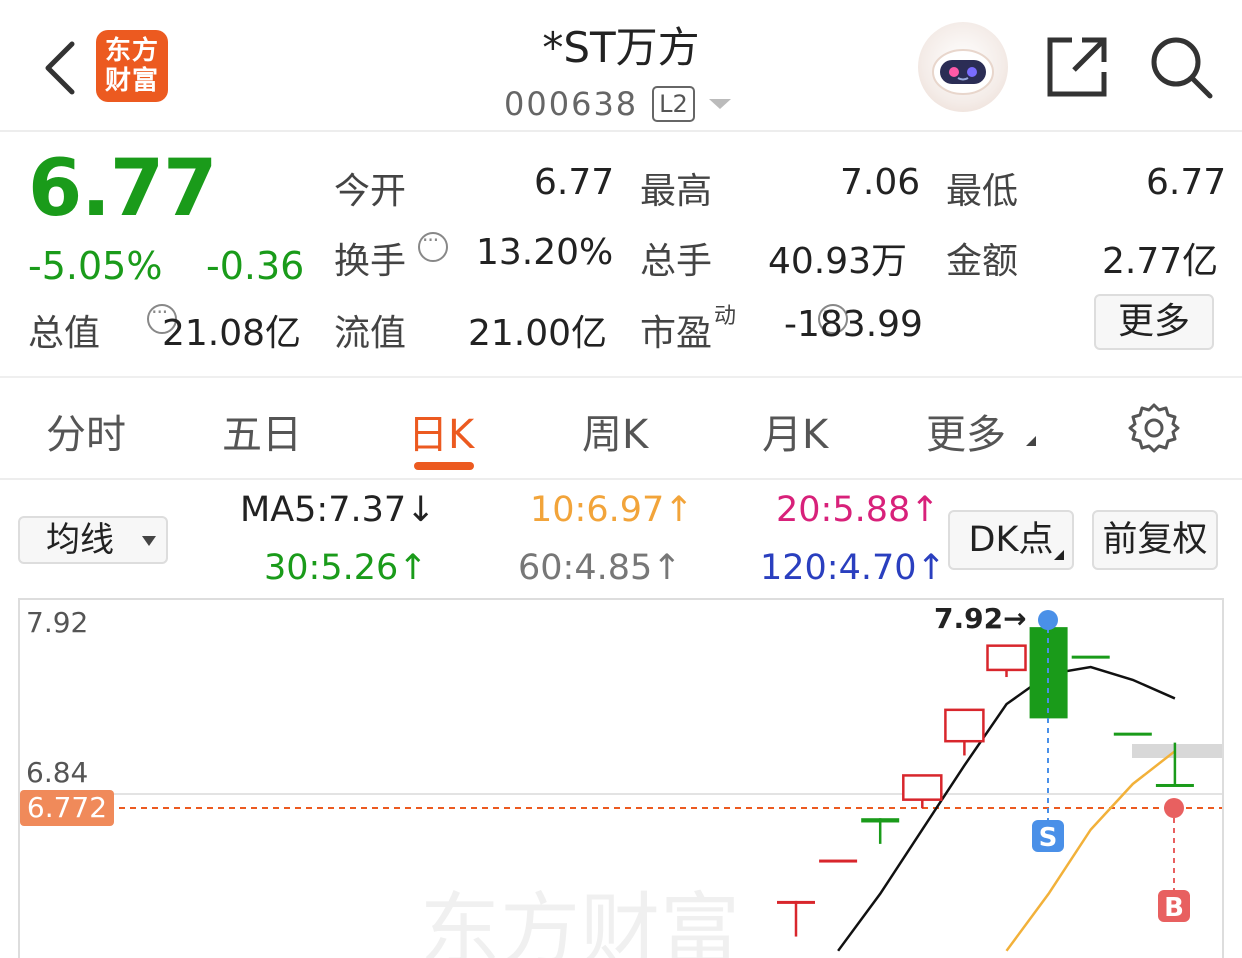  I want to click on buy-marker: B, so click(1174, 906).